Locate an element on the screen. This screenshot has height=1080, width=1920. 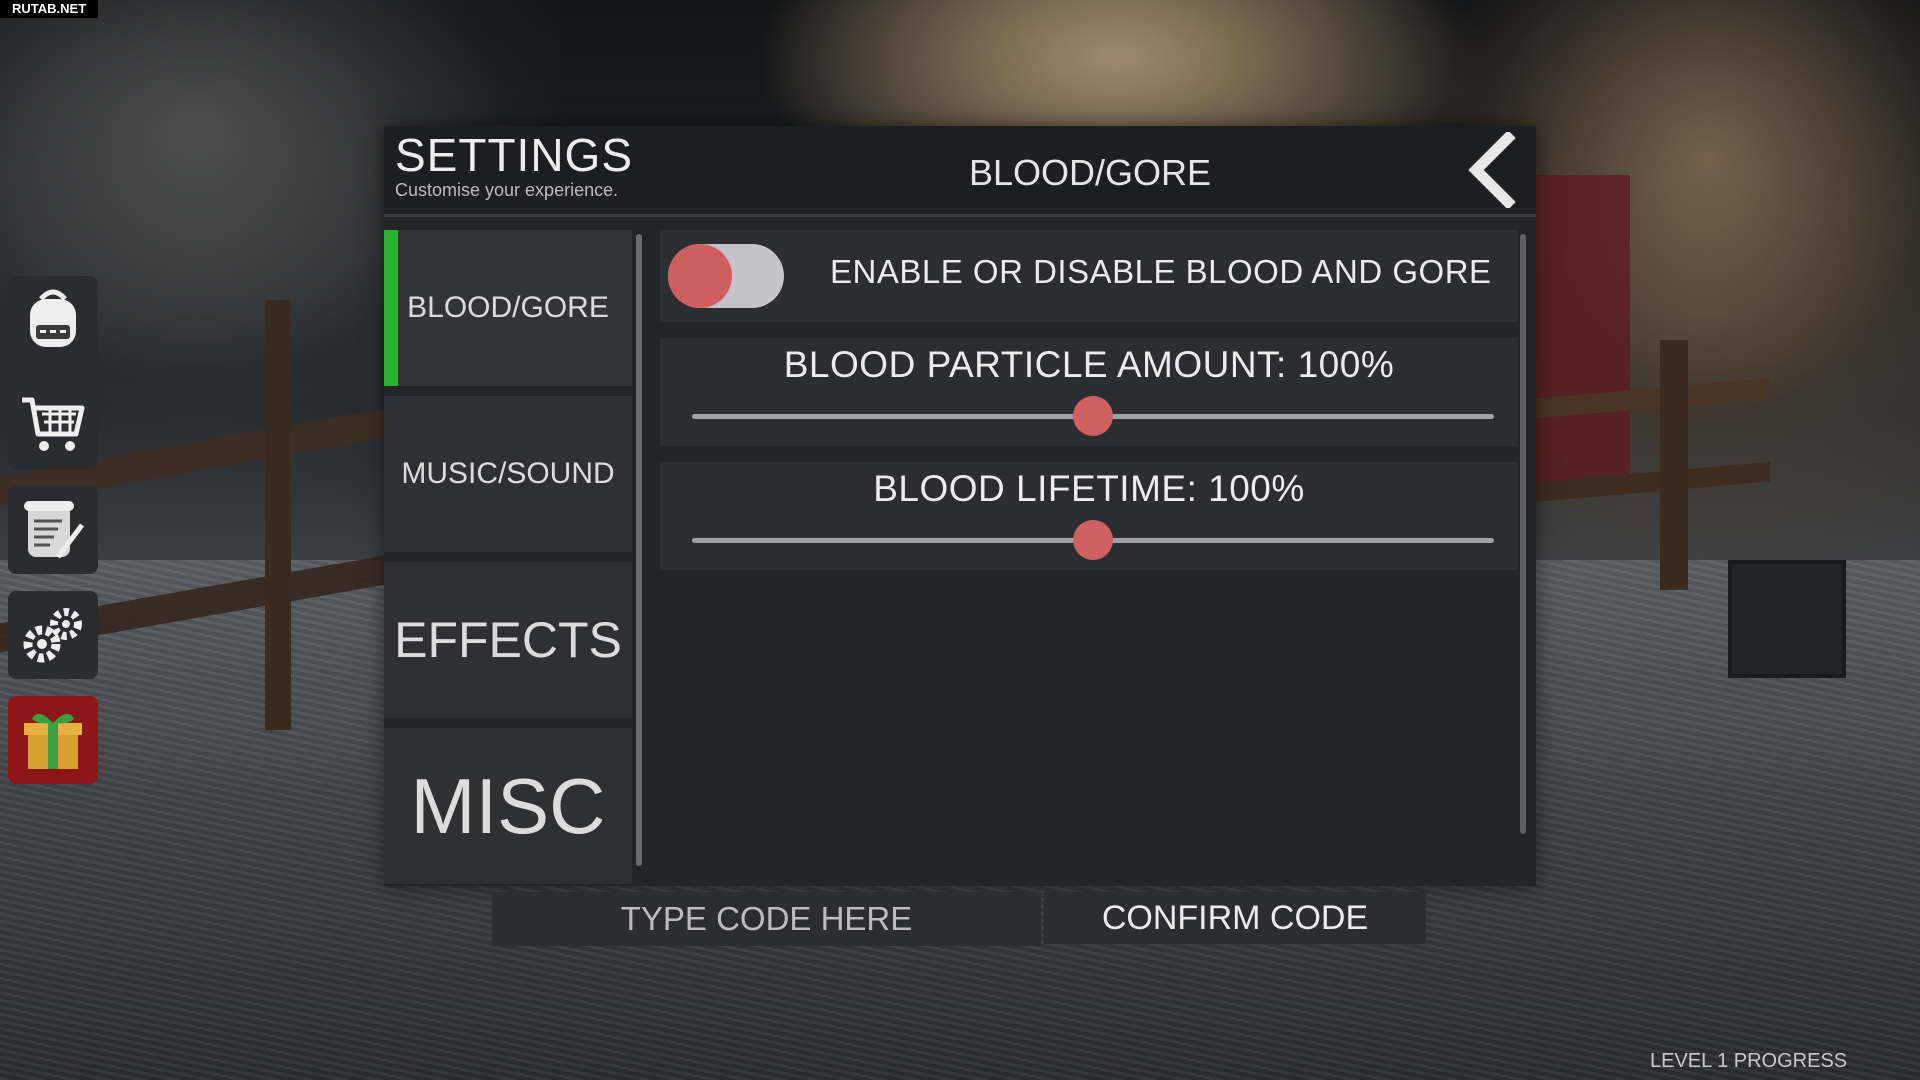
watermark: RUTAB.NET is located at coordinates (49, 9).